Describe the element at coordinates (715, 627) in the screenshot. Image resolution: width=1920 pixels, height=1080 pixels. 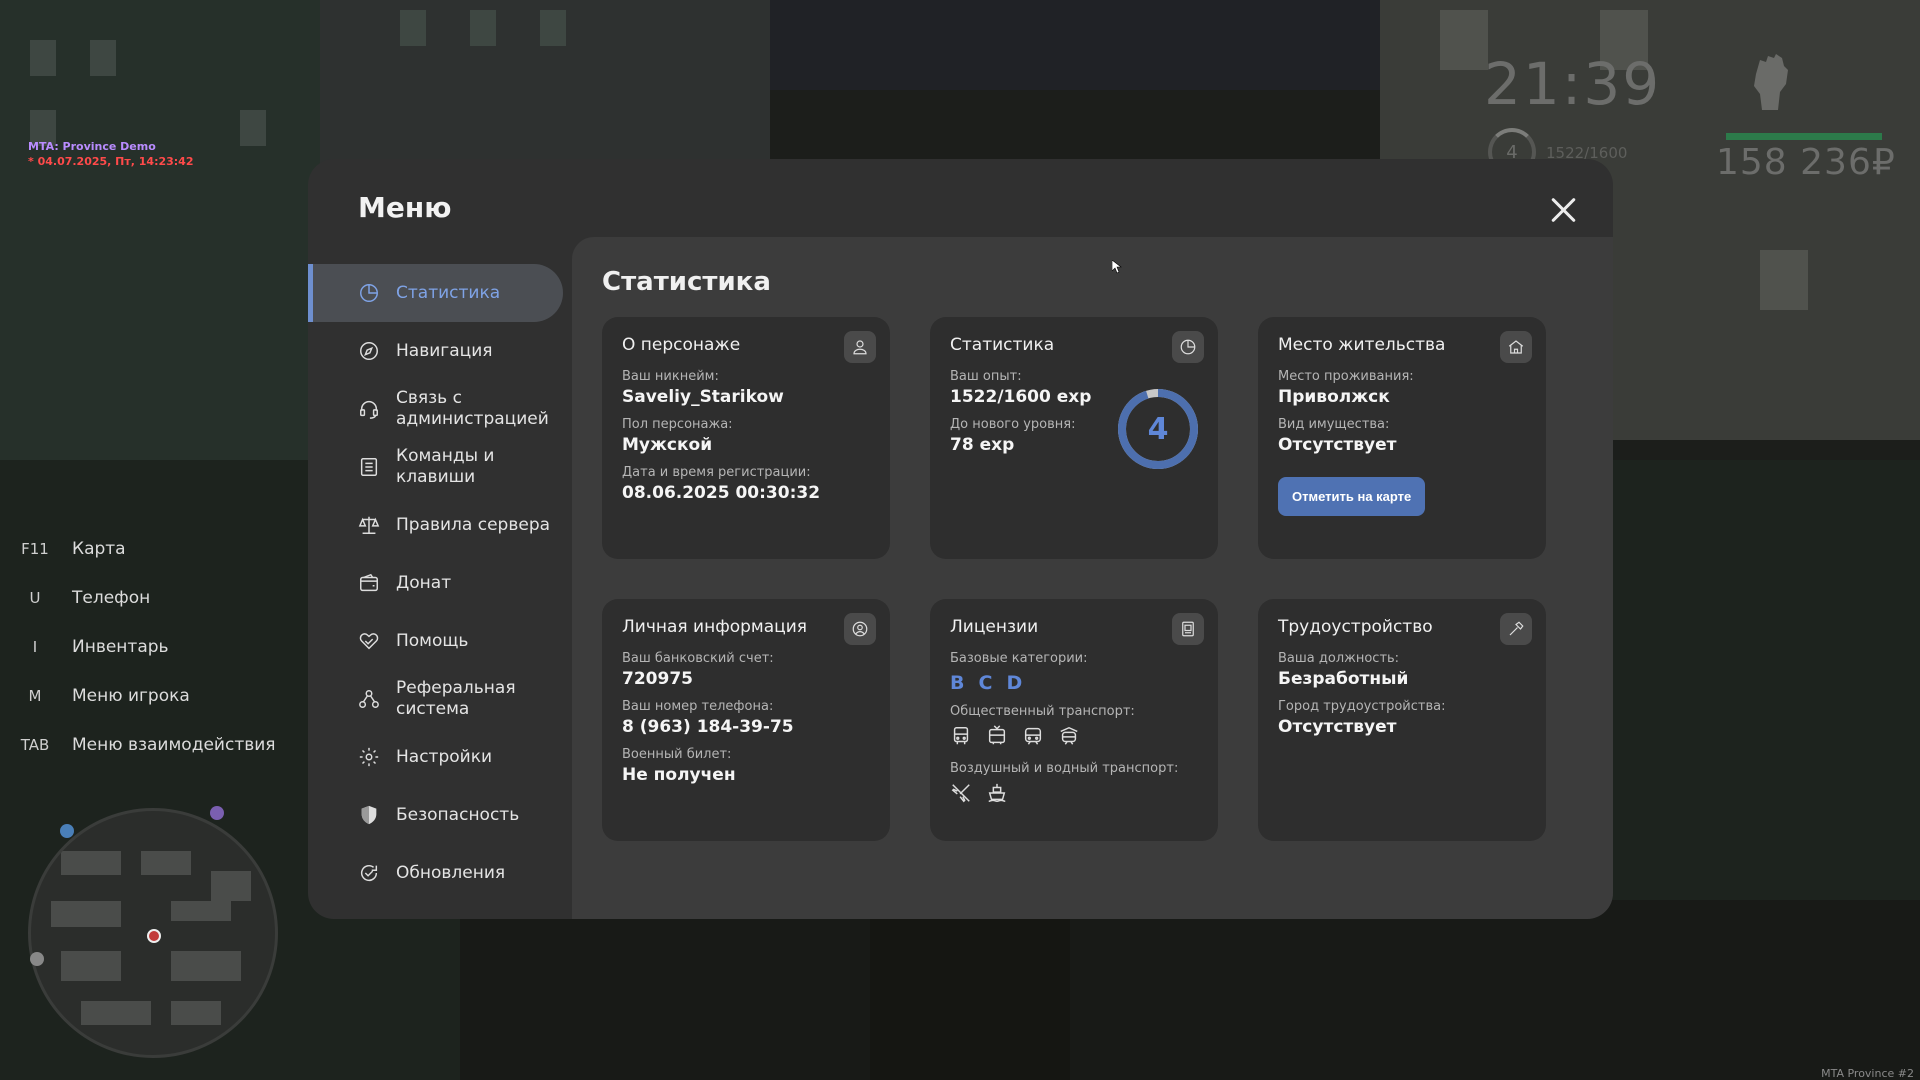
I see `card-title: Личная информация` at that location.